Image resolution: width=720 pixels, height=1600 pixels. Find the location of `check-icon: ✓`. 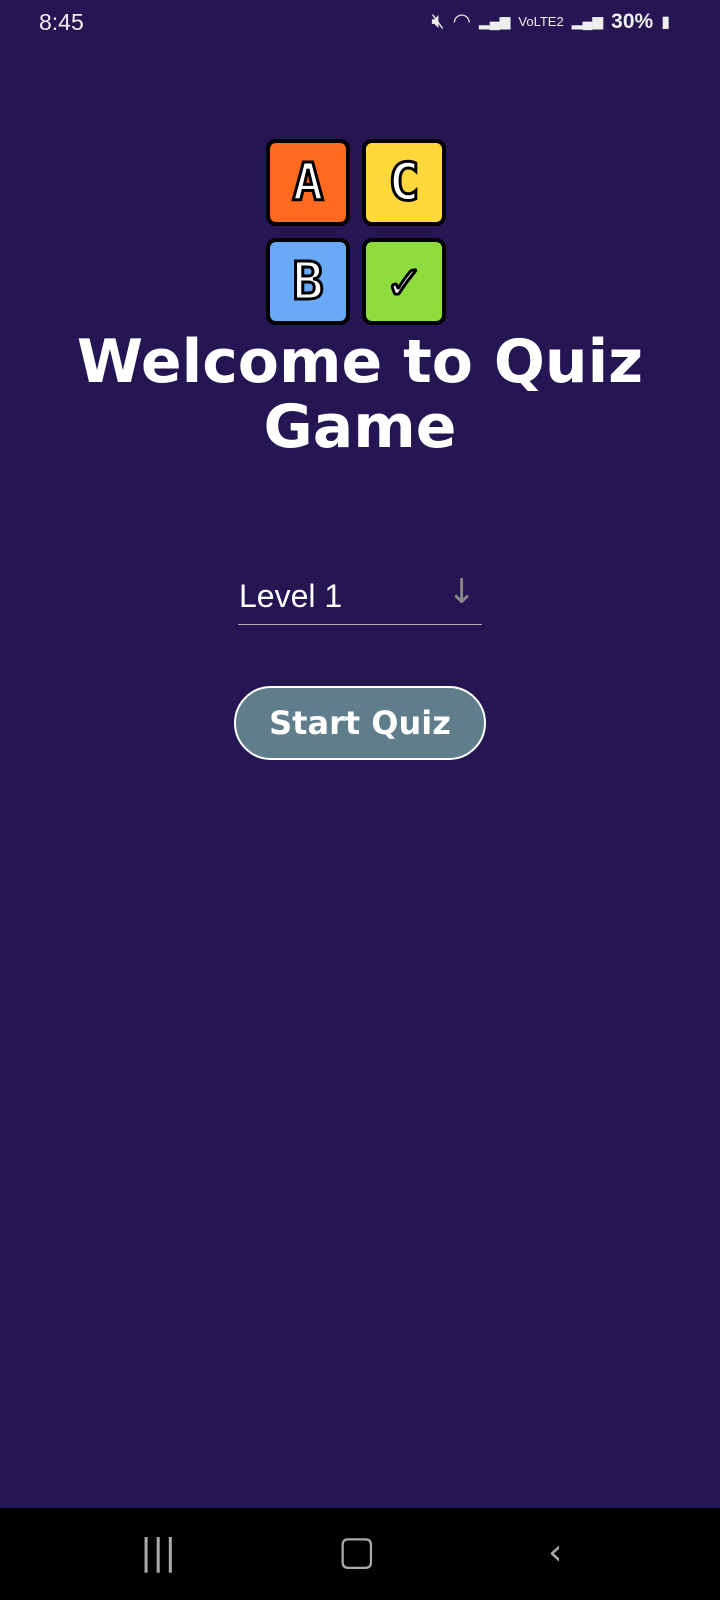

check-icon: ✓ is located at coordinates (404, 281).